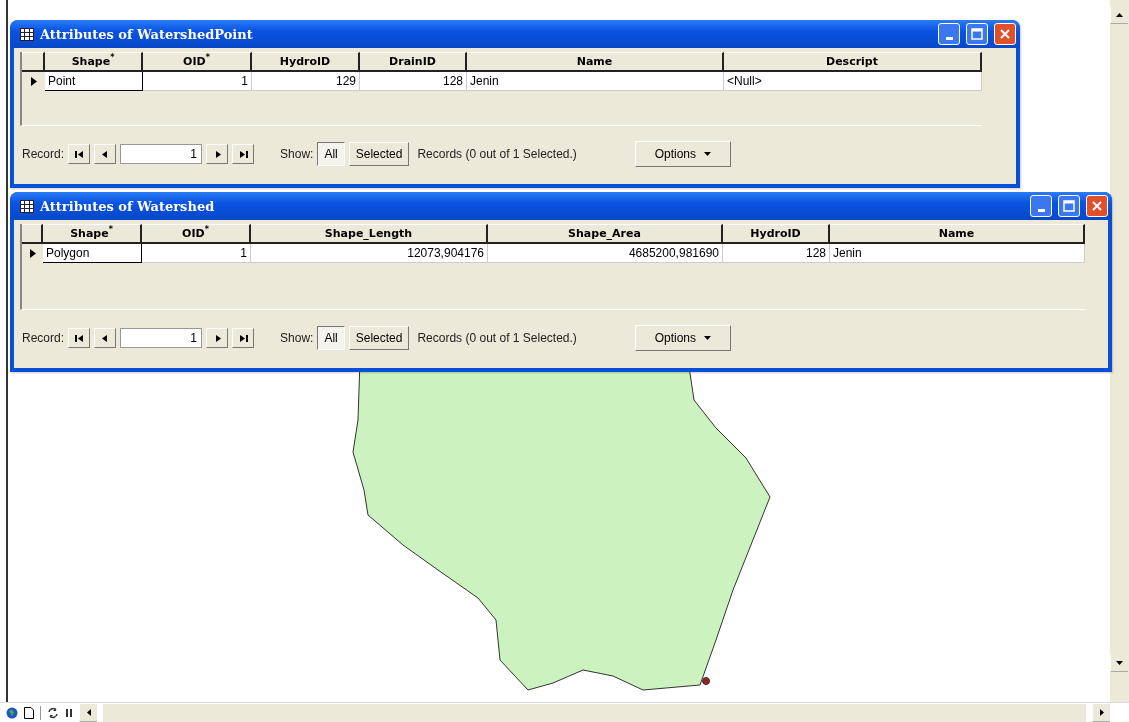  I want to click on table-cell: 12073,904176, so click(369, 253).